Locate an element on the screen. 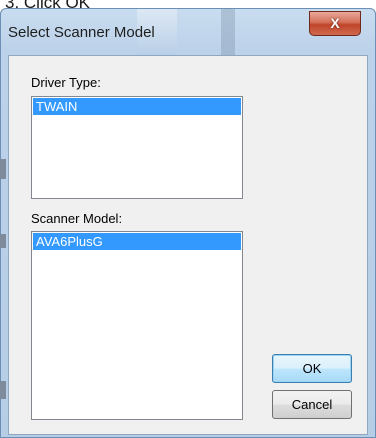 This screenshot has width=376, height=438. close-button: X is located at coordinates (335, 23).